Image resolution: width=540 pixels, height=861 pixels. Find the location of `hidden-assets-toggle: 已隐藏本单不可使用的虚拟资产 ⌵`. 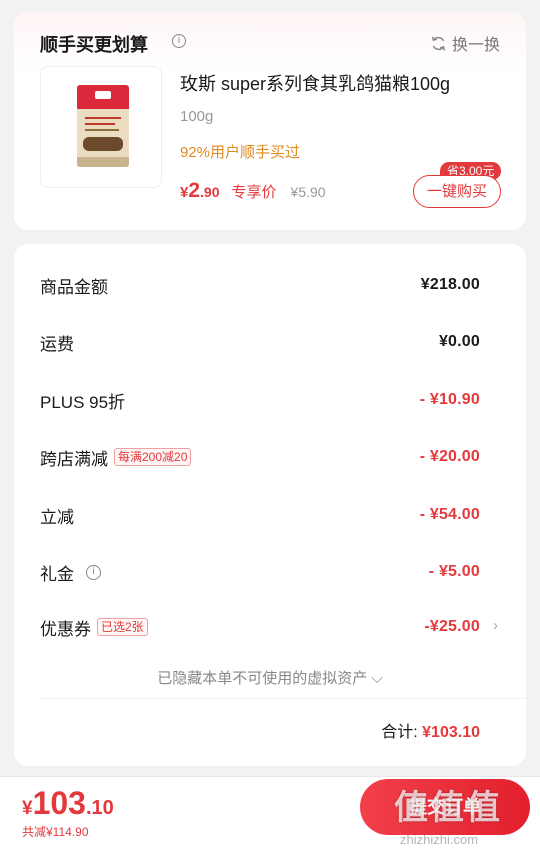

hidden-assets-toggle: 已隐藏本单不可使用的虚拟资产 ⌵ is located at coordinates (270, 677).